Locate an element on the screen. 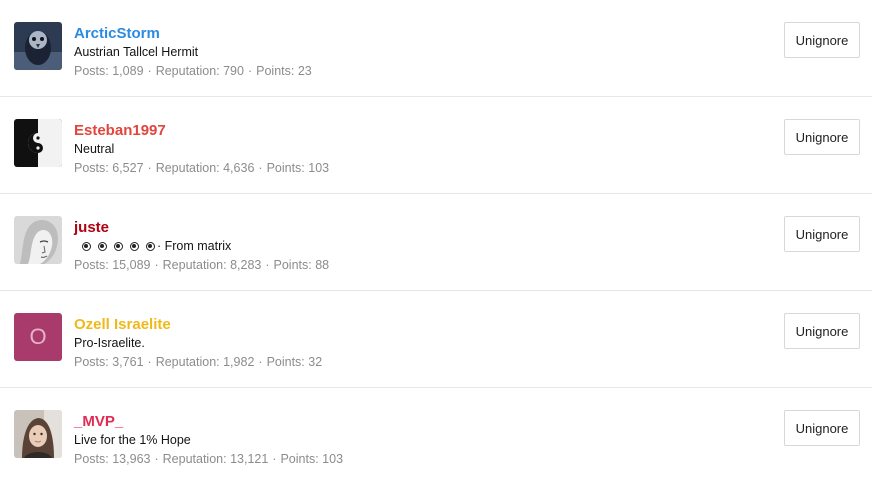 Image resolution: width=880 pixels, height=484 pixels. posts-count: 13,963 is located at coordinates (131, 459).